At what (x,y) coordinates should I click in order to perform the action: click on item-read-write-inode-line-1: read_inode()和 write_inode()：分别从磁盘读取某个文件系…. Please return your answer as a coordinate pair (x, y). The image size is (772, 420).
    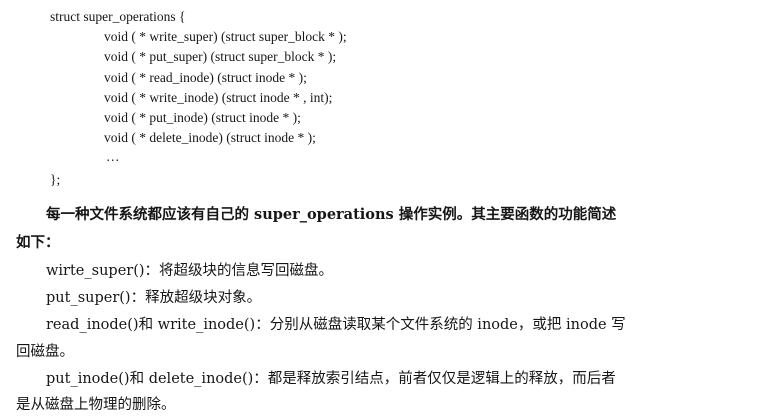
    Looking at the image, I should click on (336, 325).